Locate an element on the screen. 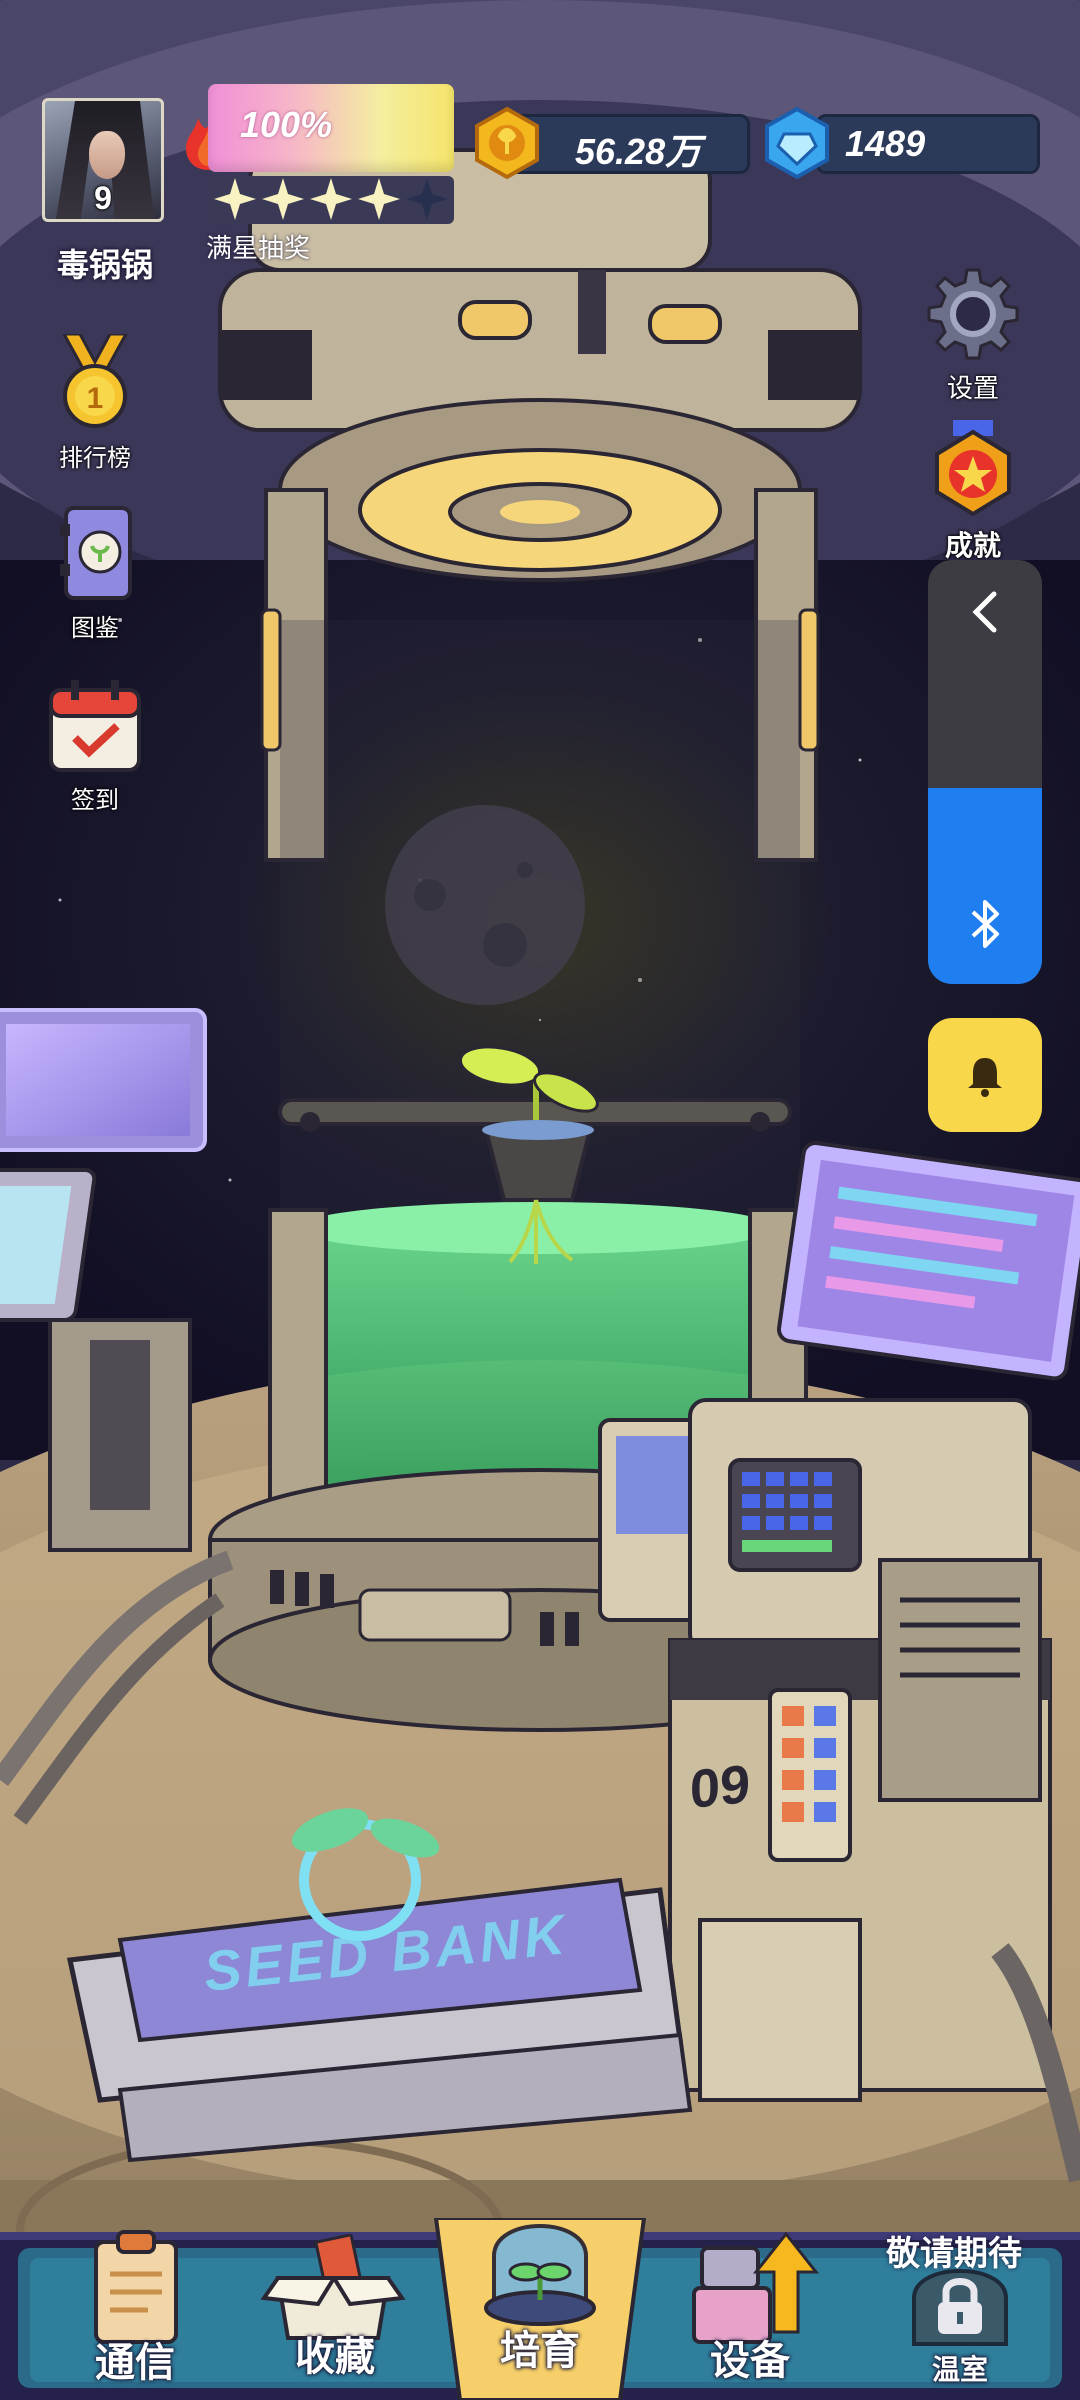  achievements-button: 成就 is located at coordinates (973, 492).